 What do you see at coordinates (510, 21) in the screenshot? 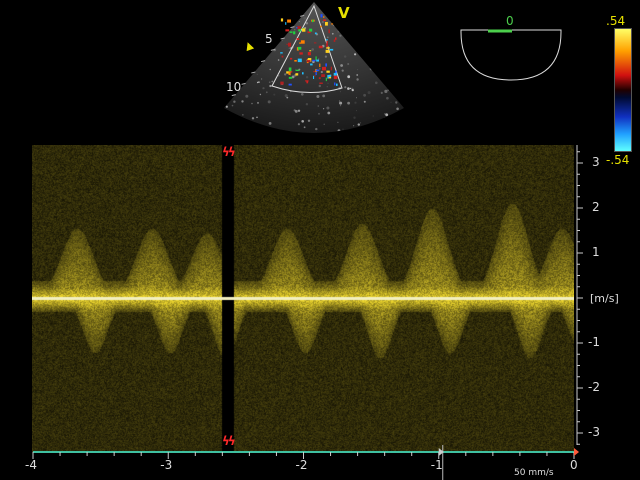
I see `angle-value: 0` at bounding box center [510, 21].